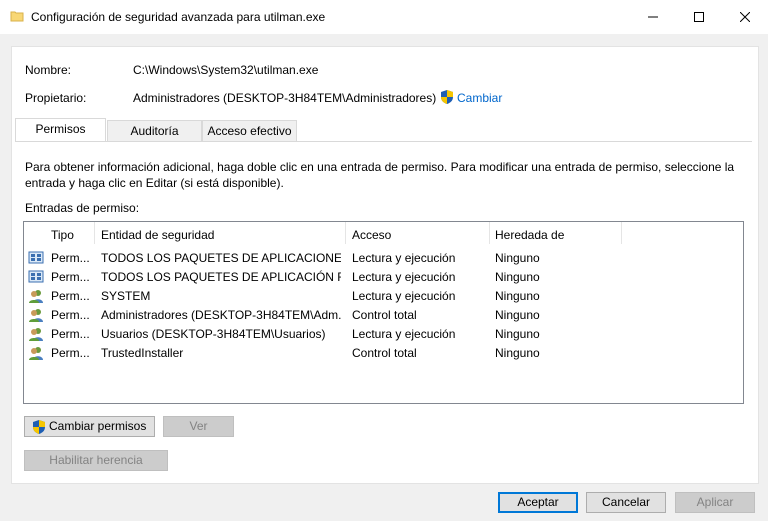 The height and width of the screenshot is (521, 768). Describe the element at coordinates (529, 235) in the screenshot. I see `column-header-heredada: Heredada de` at that location.